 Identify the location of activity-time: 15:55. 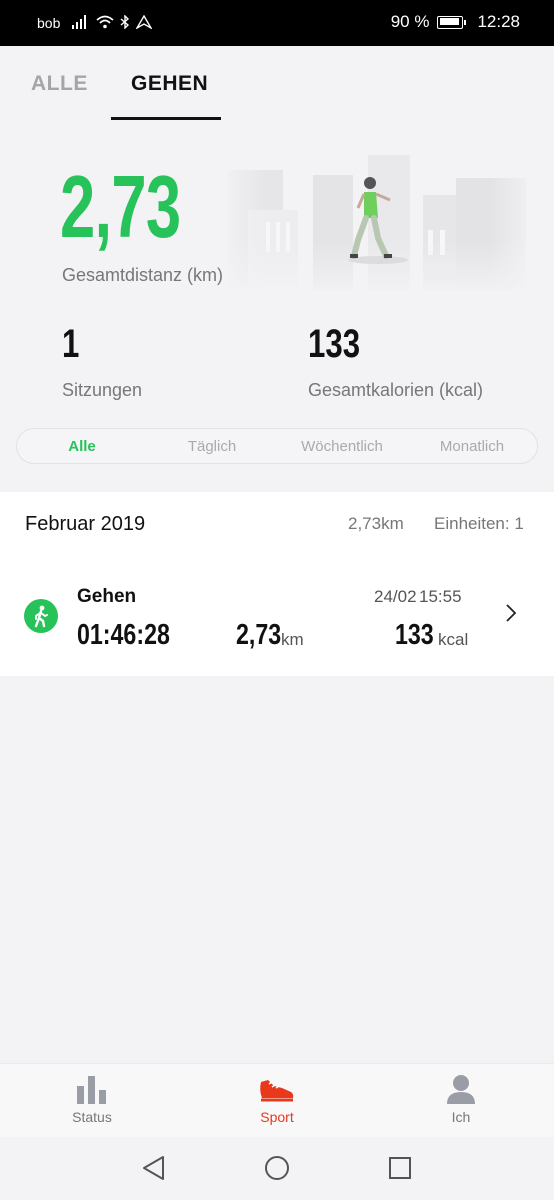
(440, 596).